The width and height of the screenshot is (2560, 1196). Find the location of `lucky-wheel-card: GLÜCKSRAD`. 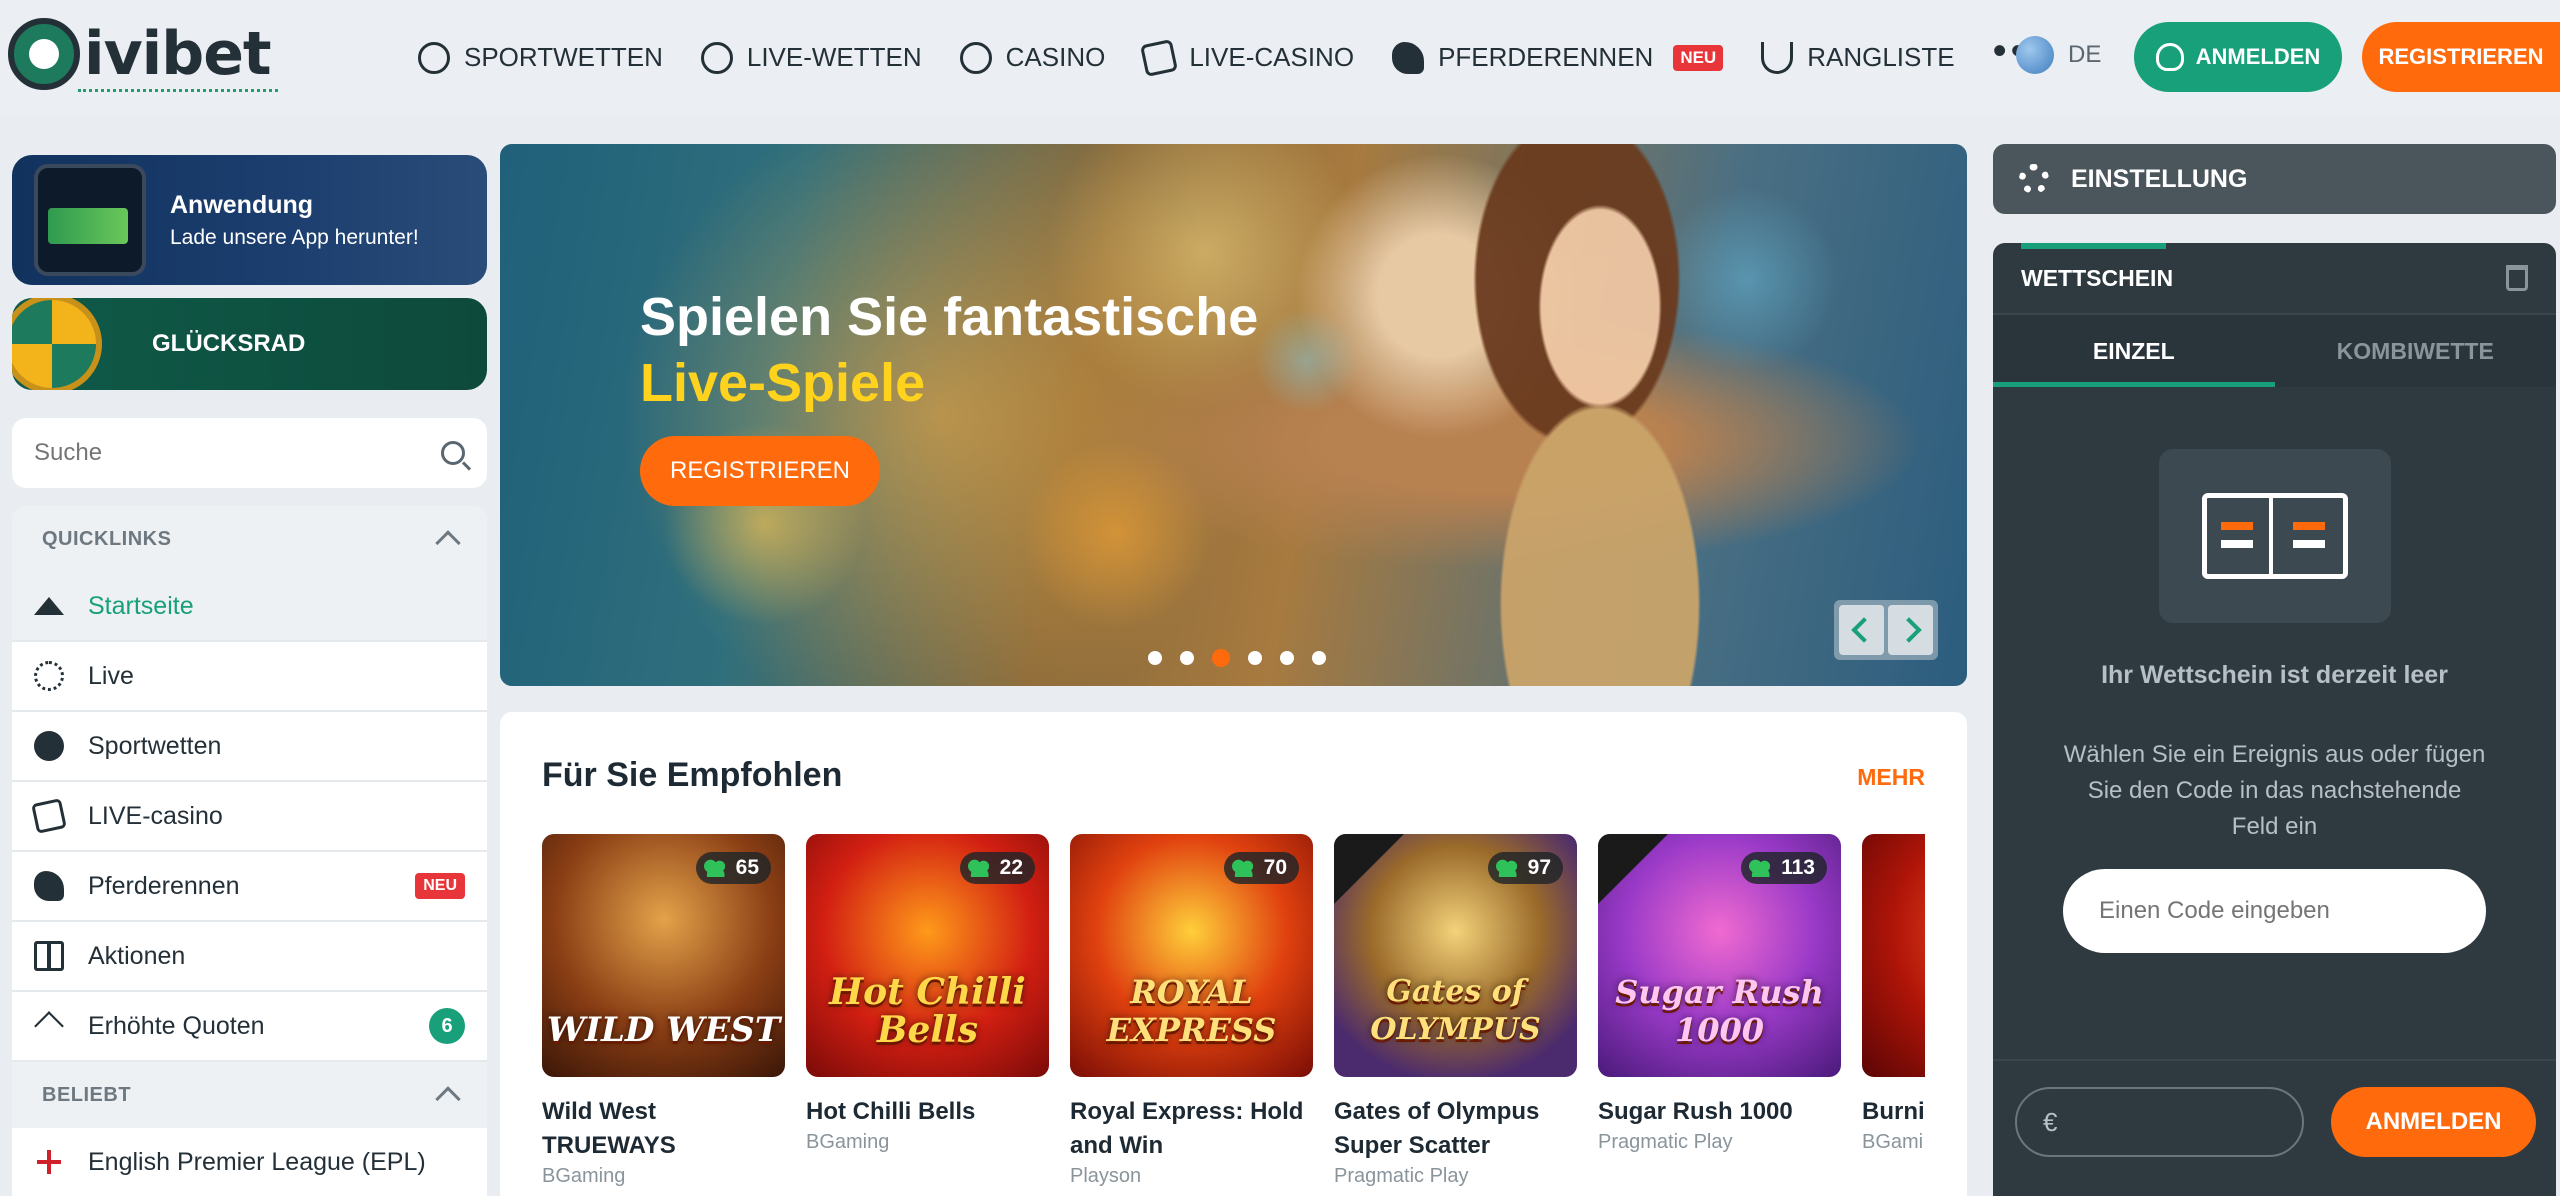

lucky-wheel-card: GLÜCKSRAD is located at coordinates (249, 344).